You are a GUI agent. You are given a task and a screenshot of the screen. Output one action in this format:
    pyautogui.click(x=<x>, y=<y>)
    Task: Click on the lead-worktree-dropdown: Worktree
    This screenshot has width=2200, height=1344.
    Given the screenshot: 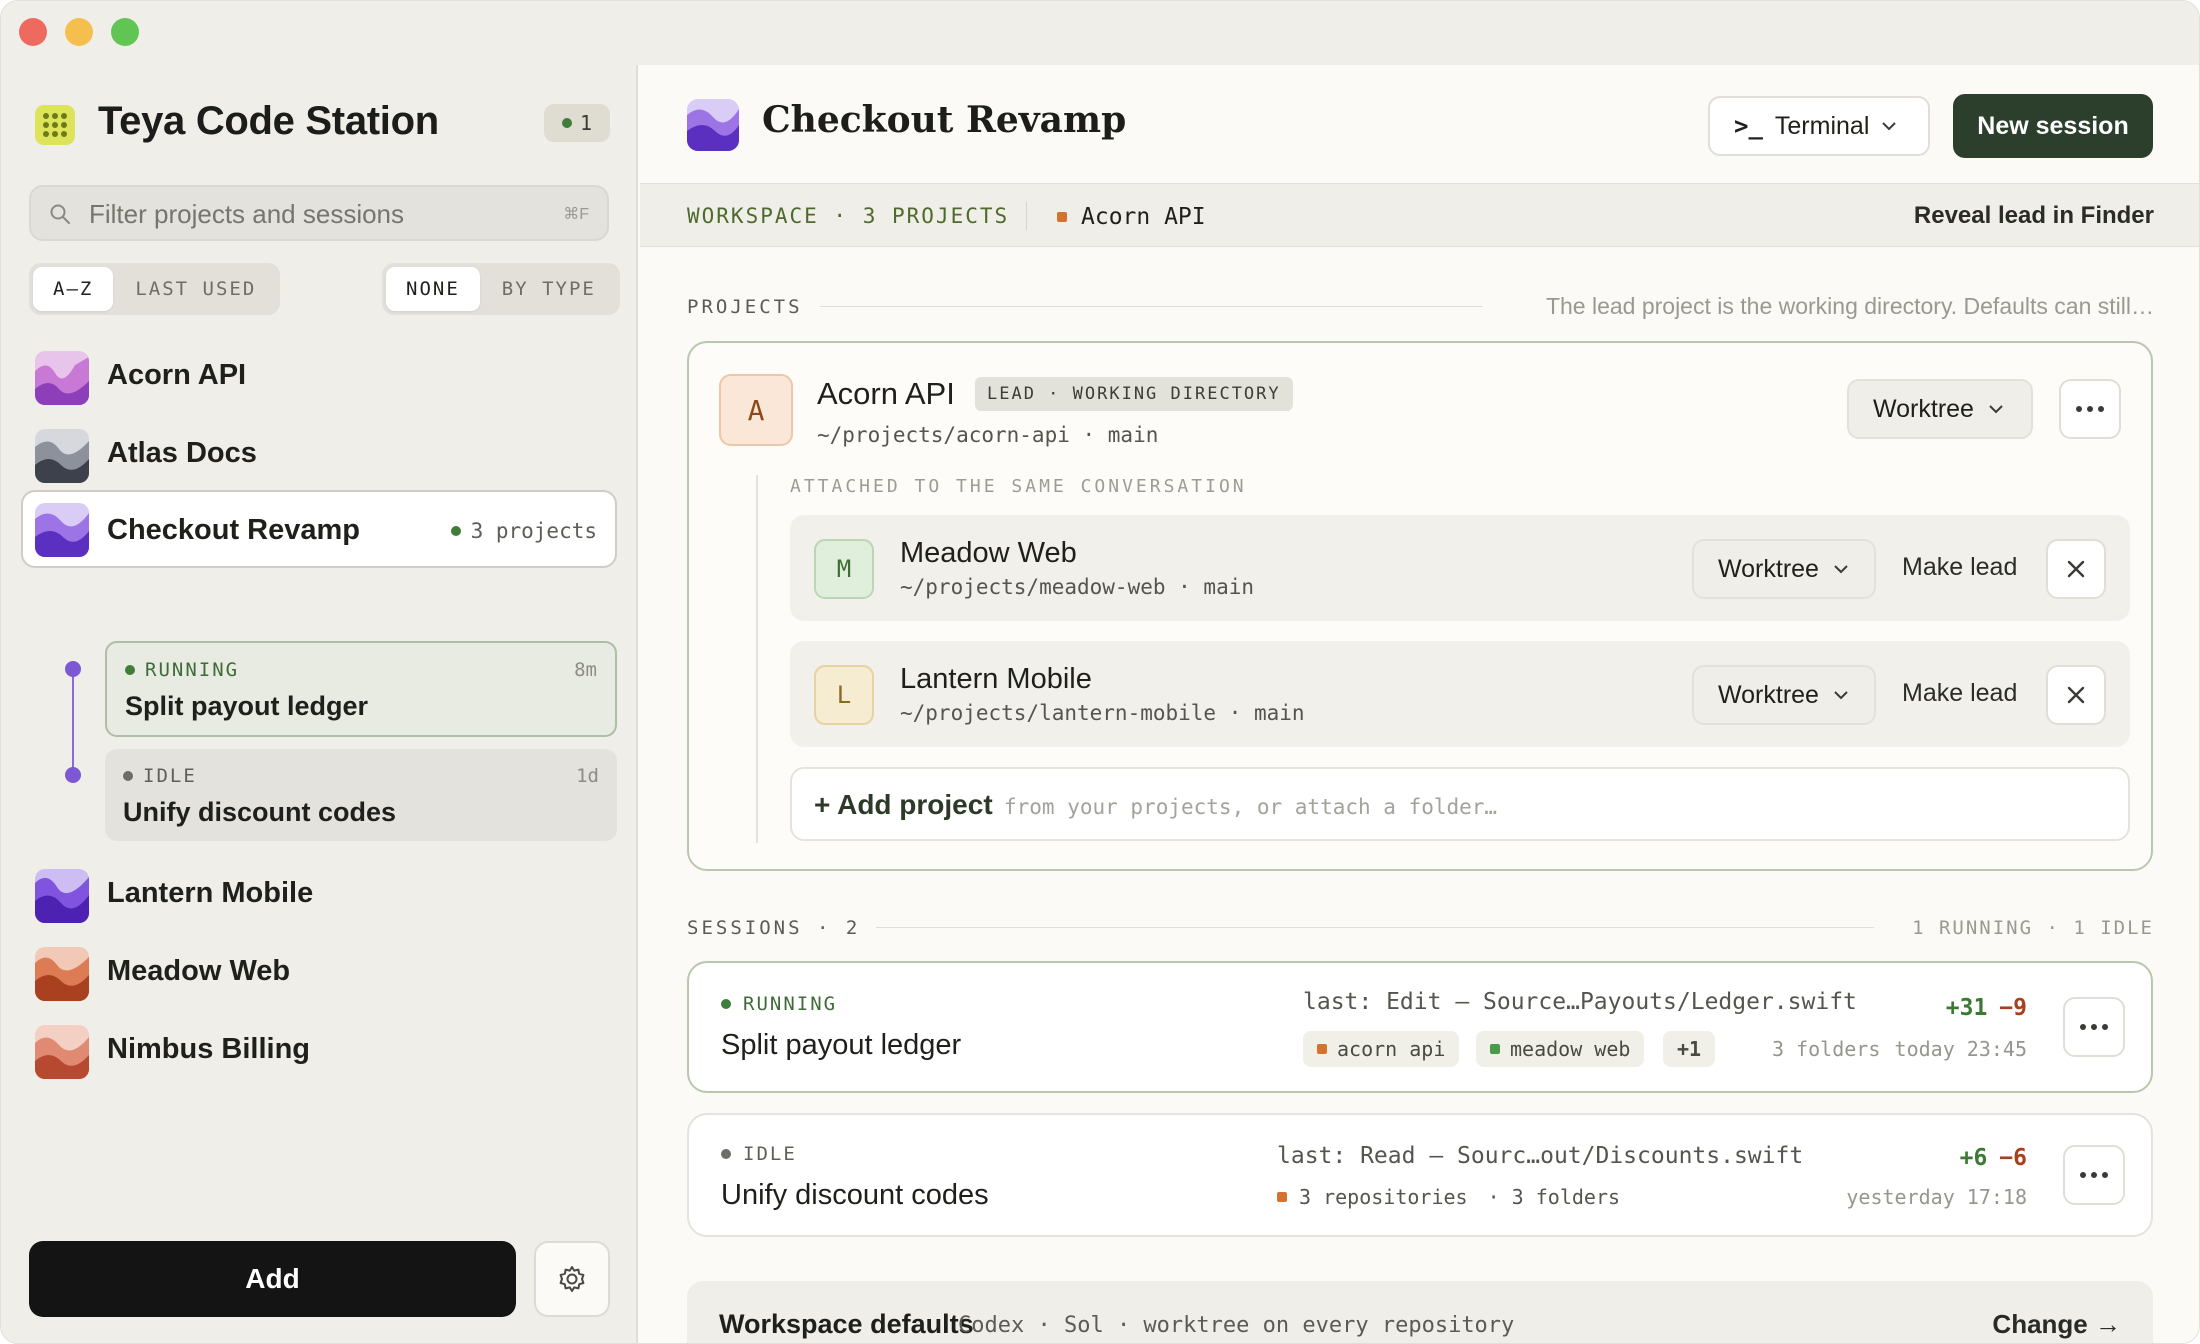 What is the action you would take?
    pyautogui.click(x=1940, y=409)
    